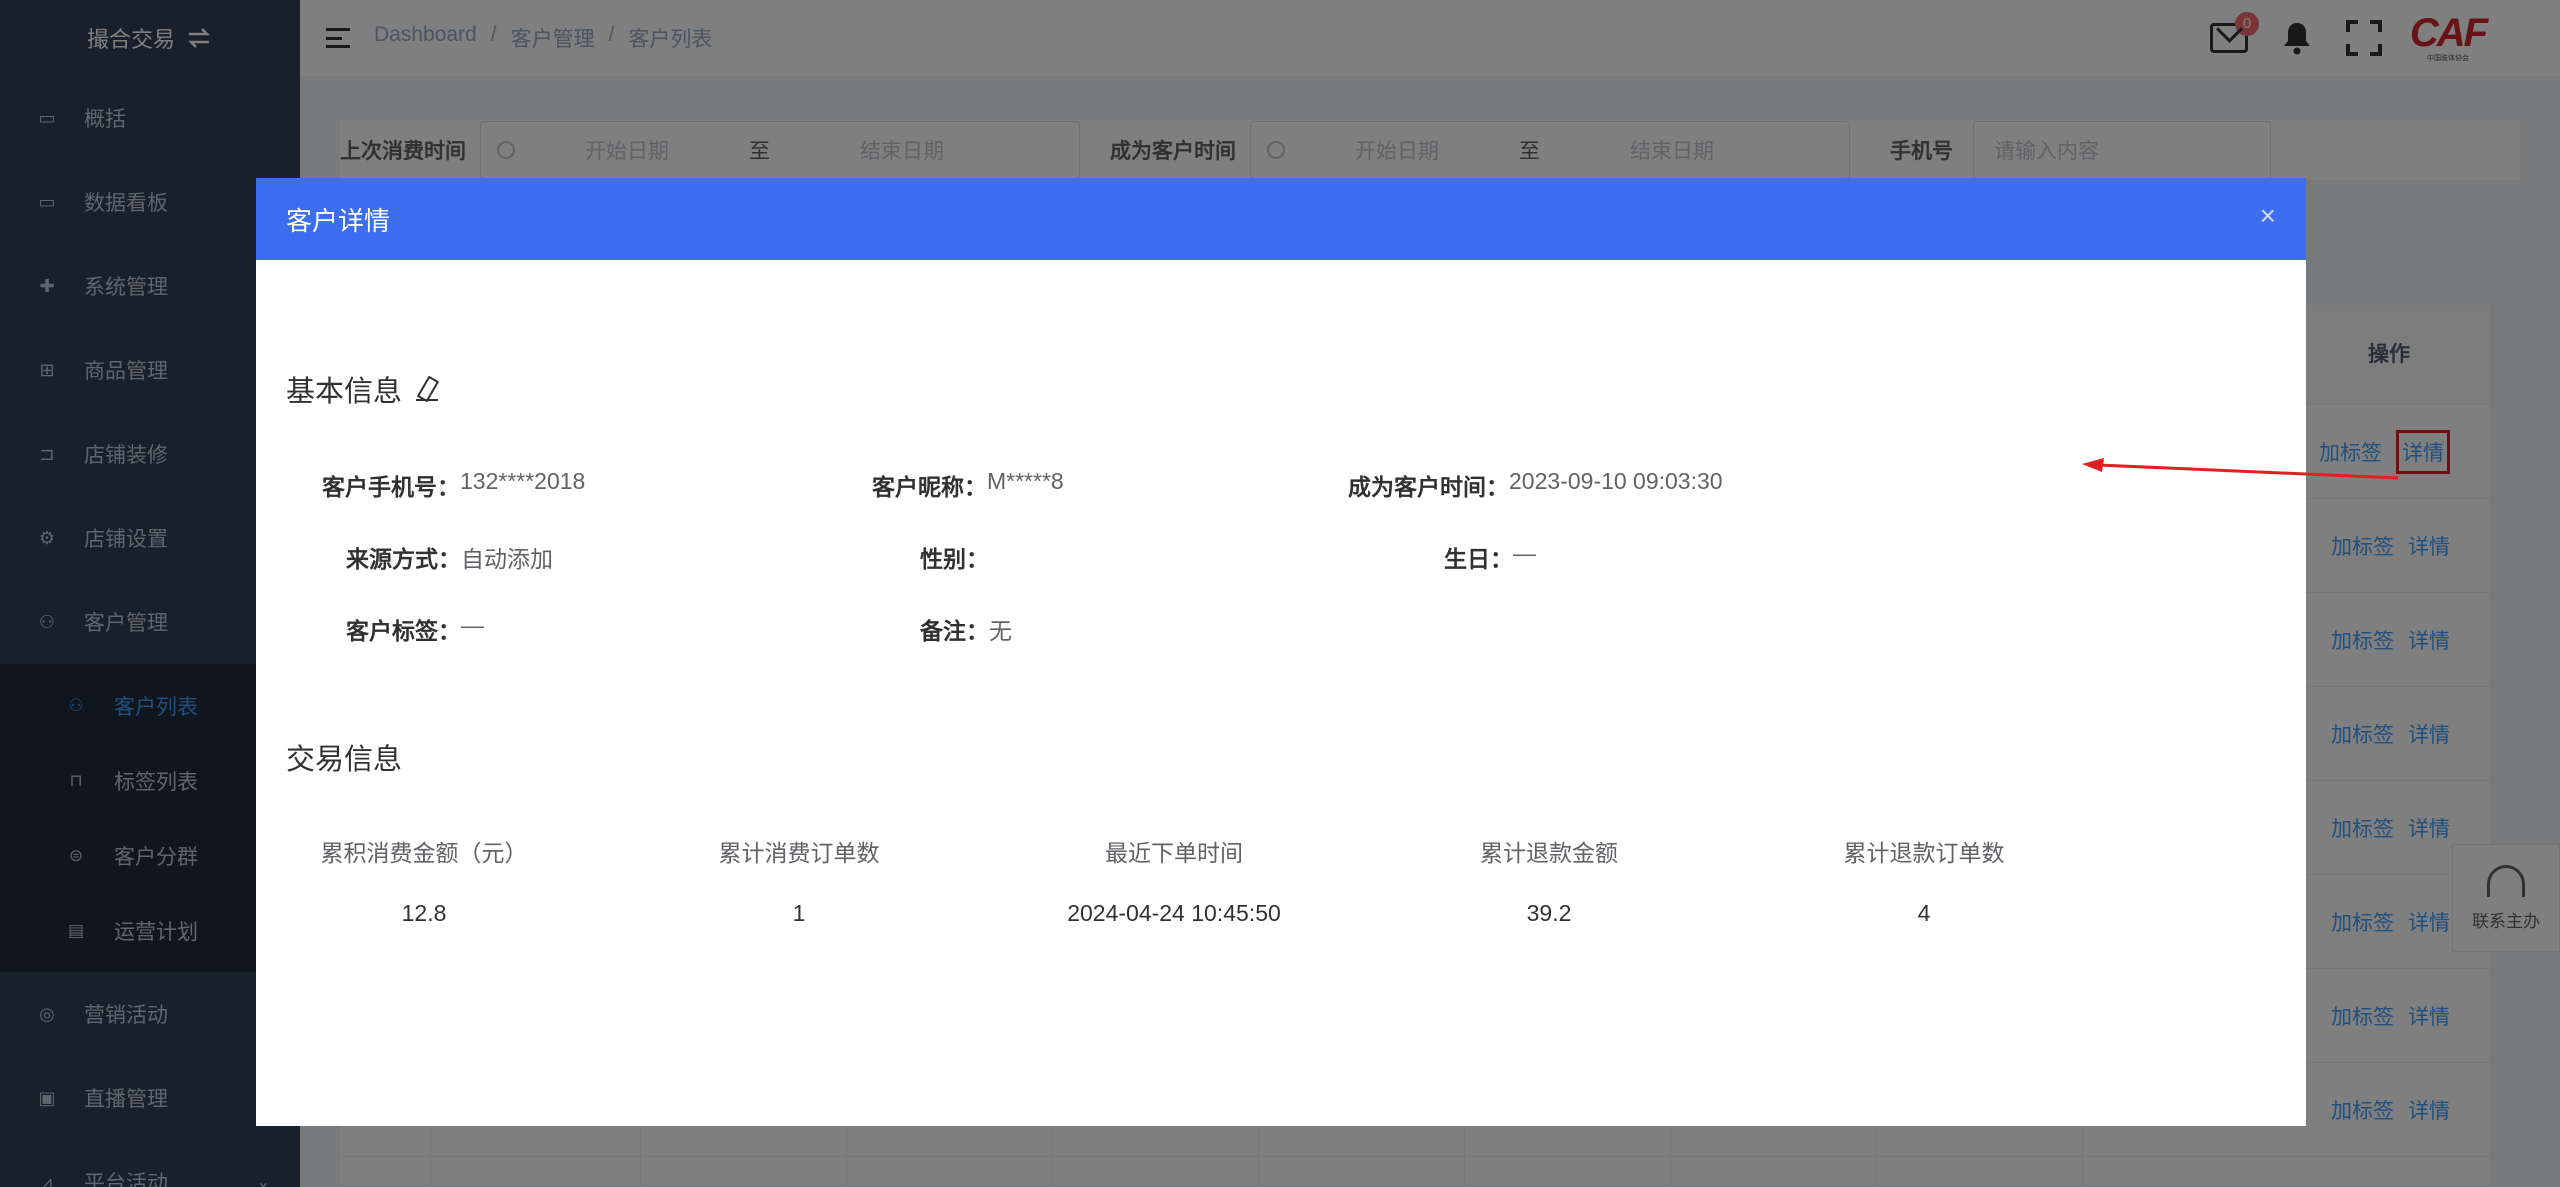 The width and height of the screenshot is (2560, 1187). I want to click on info-birthday: 生日： —, so click(1490, 556).